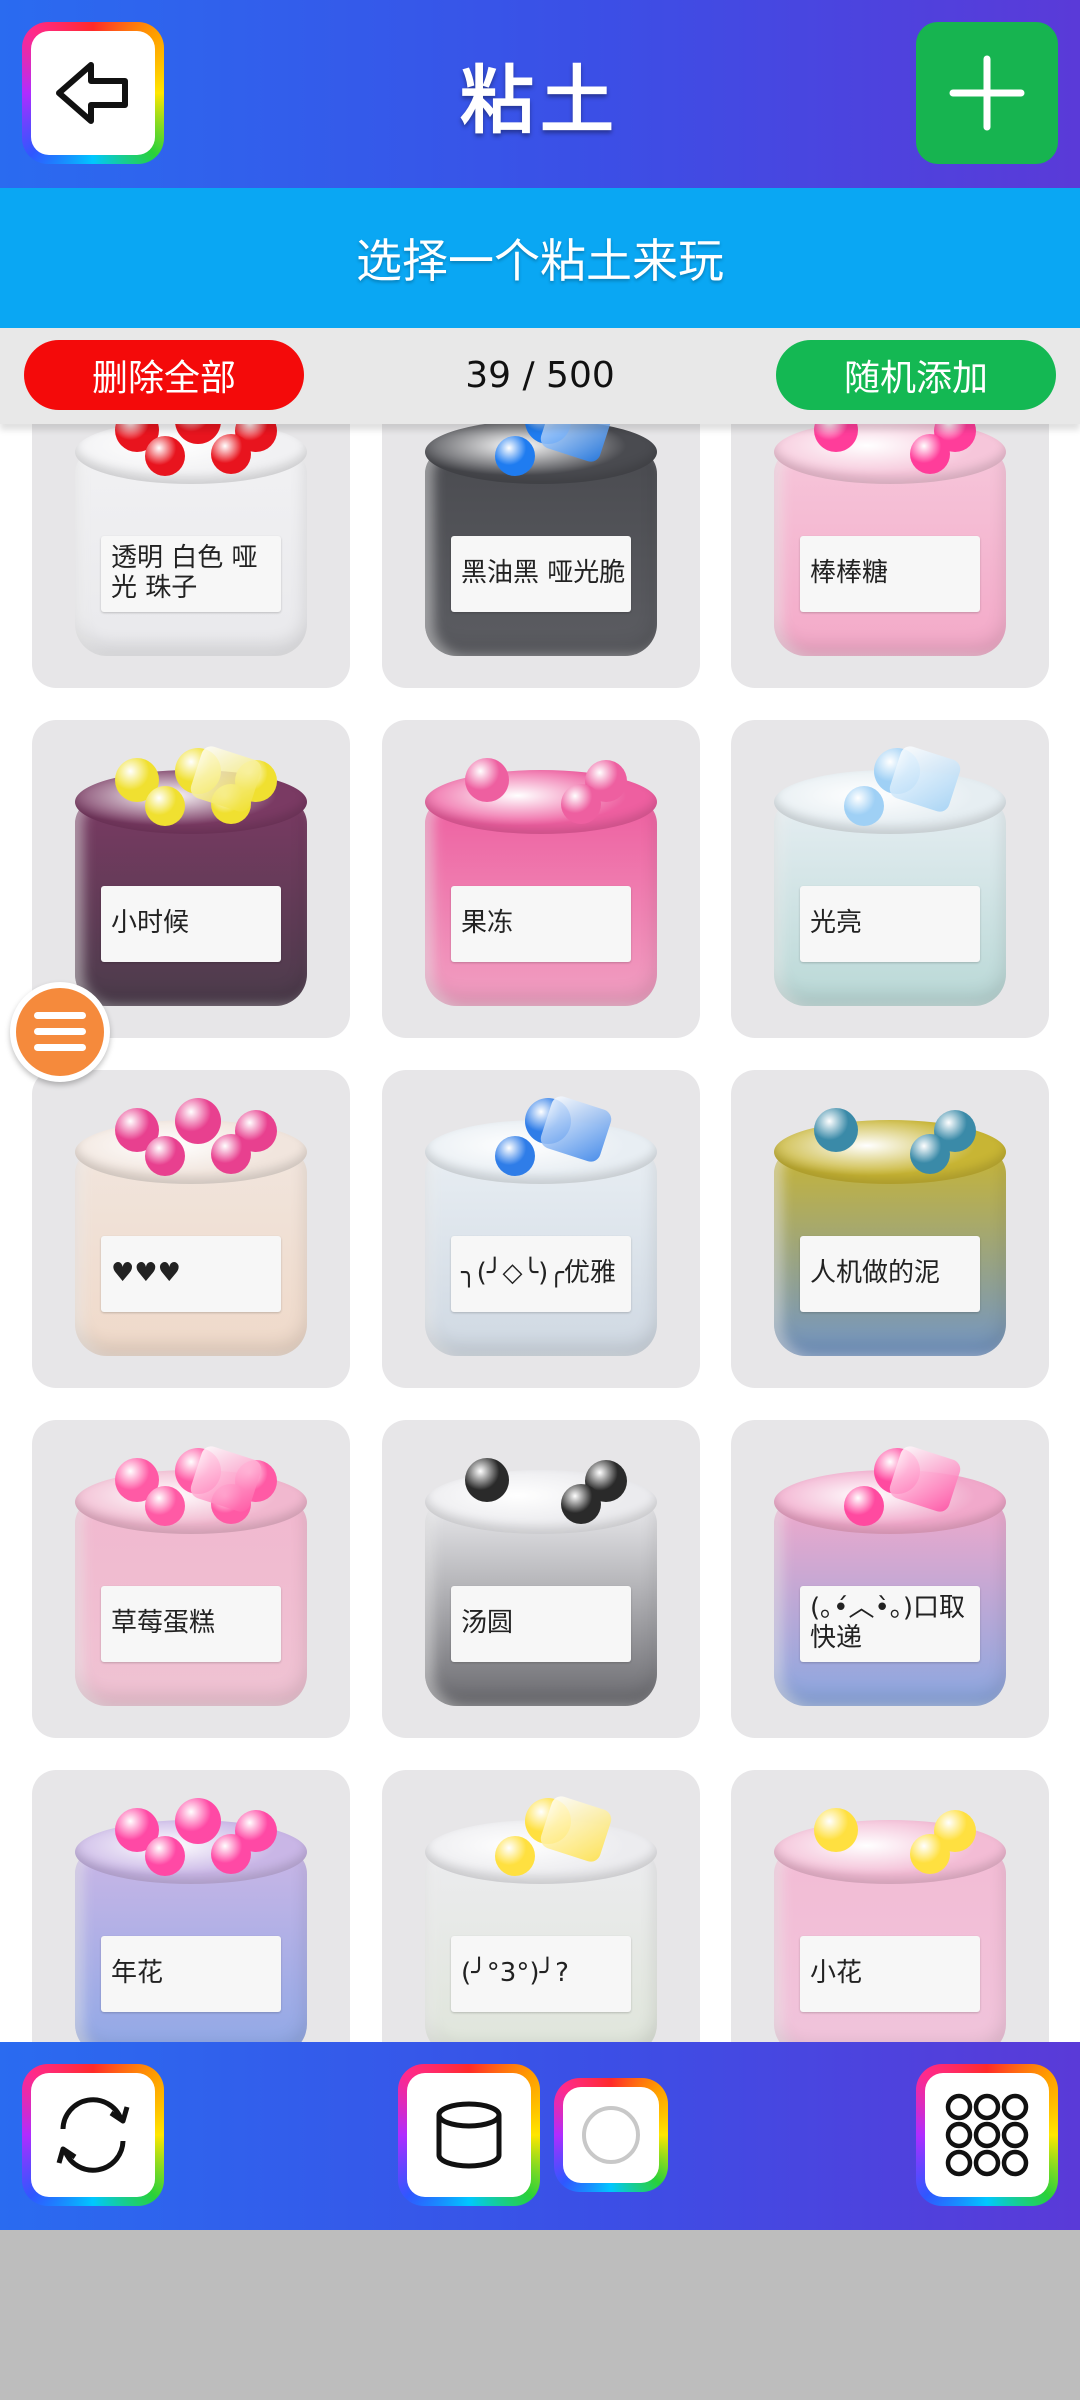 Image resolution: width=1080 pixels, height=2400 pixels. I want to click on refresh-button-face, so click(93, 2135).